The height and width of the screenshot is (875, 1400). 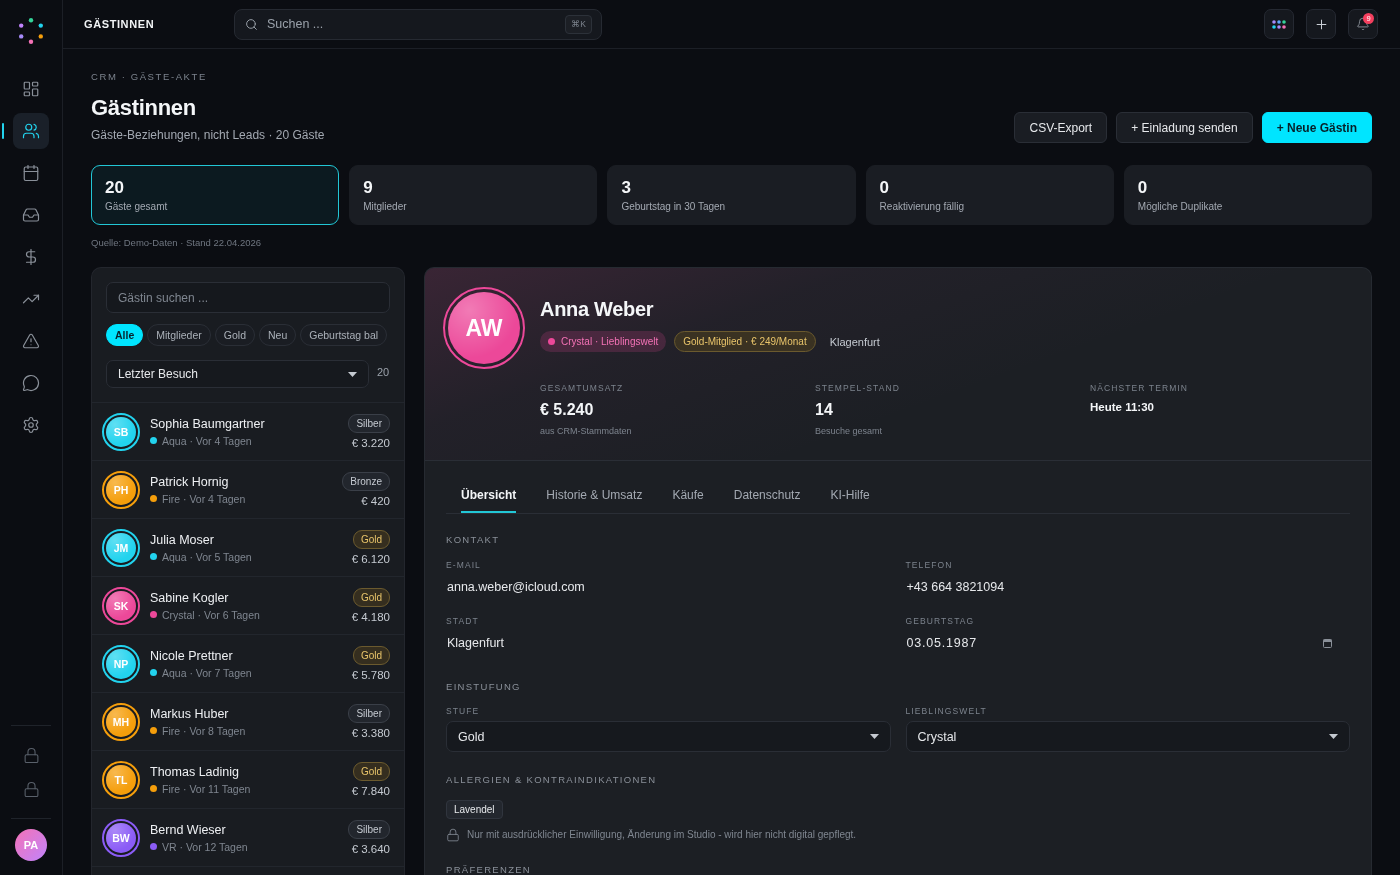 I want to click on stat-card: 0 Reaktivierung fällig, so click(x=989, y=195).